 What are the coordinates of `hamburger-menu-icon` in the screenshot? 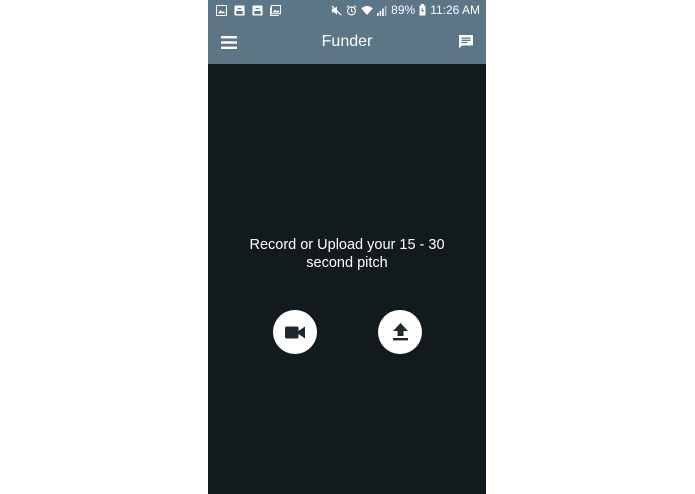 It's located at (229, 42).